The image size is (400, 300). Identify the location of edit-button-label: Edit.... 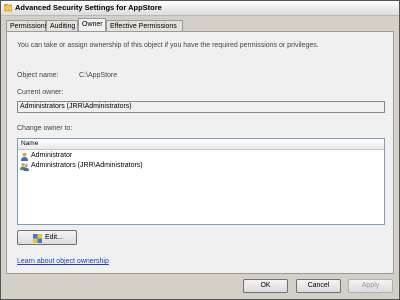
(54, 237).